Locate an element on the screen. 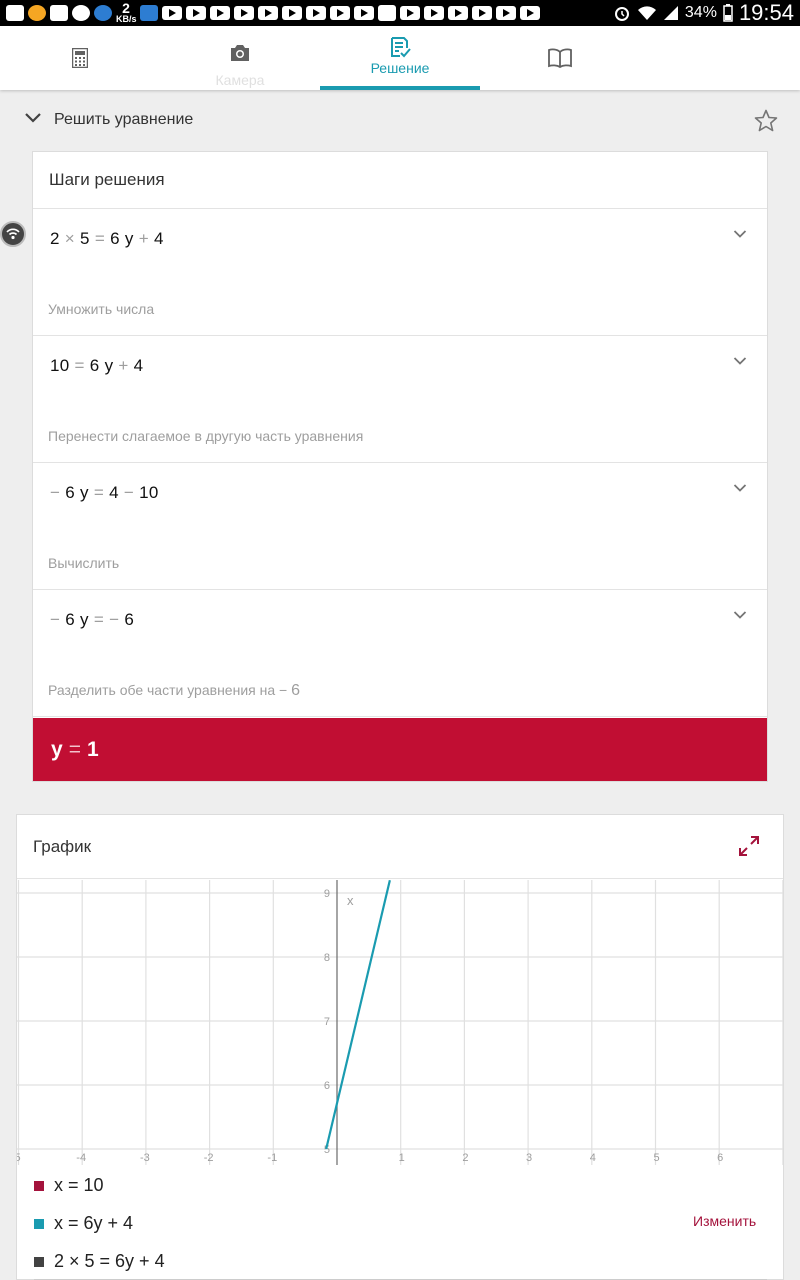 Image resolution: width=800 pixels, height=1280 pixels. legend-item: x = 6y + 4 is located at coordinates (83, 1223).